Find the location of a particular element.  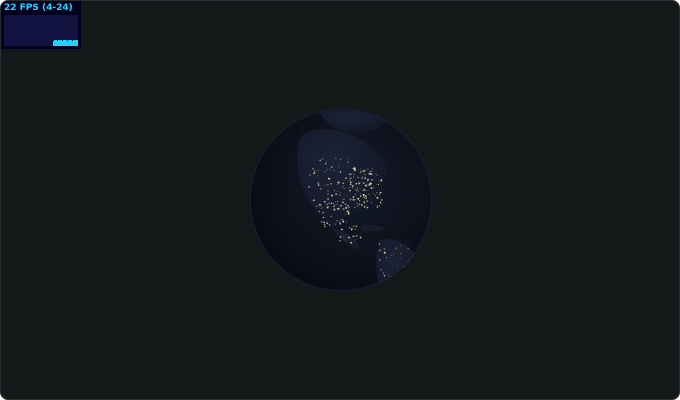

fps-stats-panel: 22 FPS (4-24) is located at coordinates (41, 25).